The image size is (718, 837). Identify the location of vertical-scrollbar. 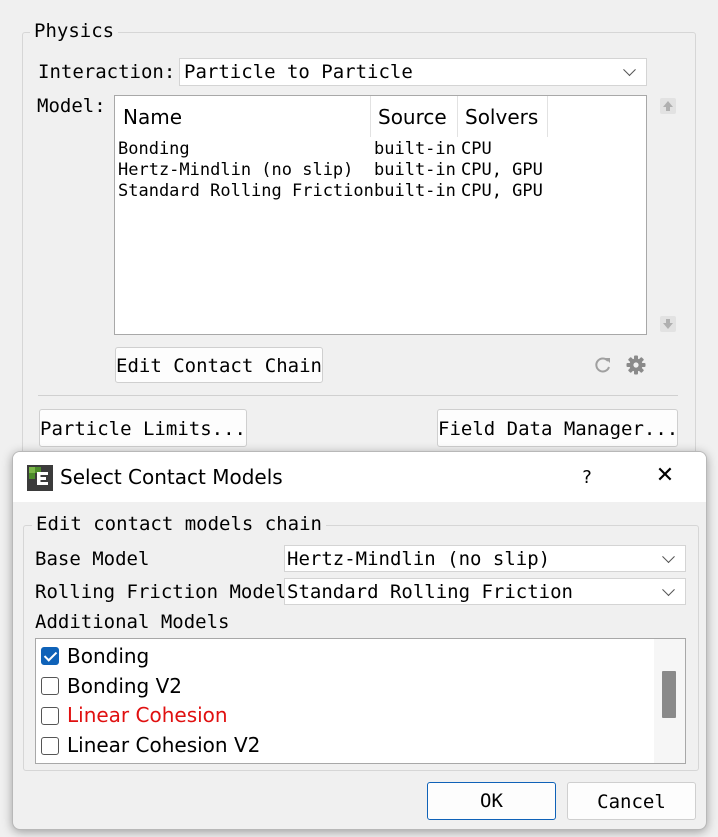
(669, 701).